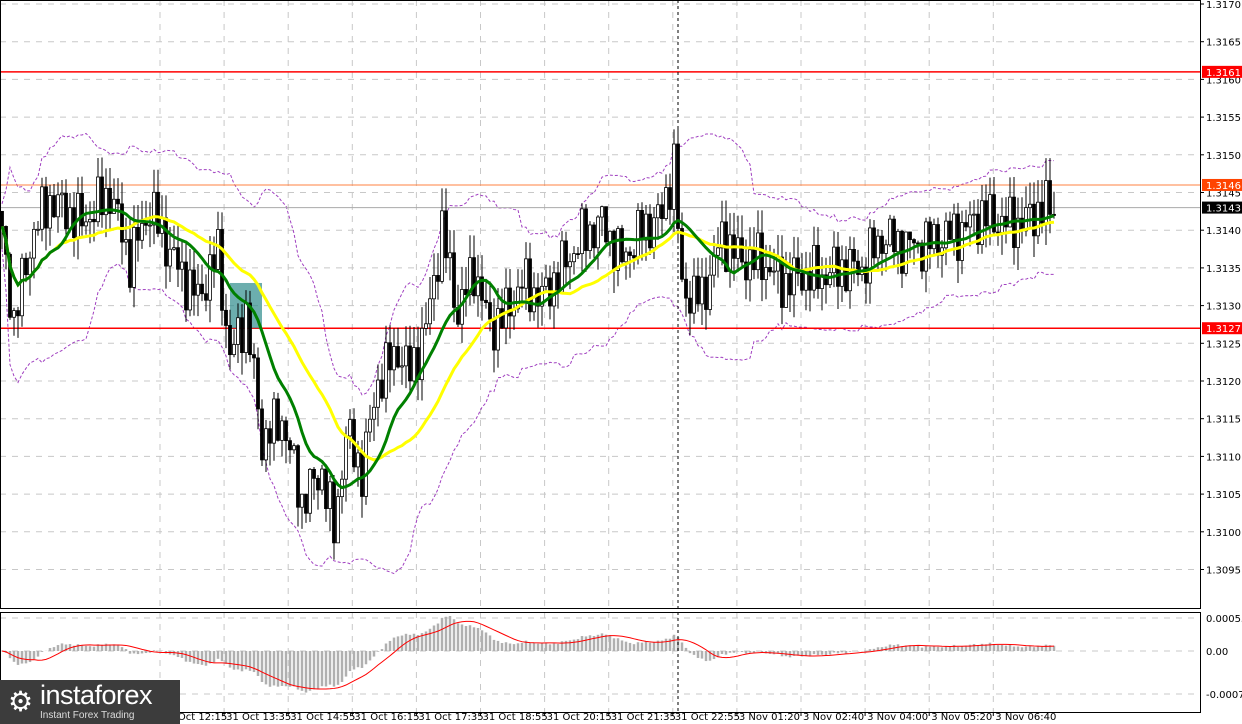 Image resolution: width=1242 pixels, height=724 pixels. What do you see at coordinates (528, 655) in the screenshot?
I see `macd-signal-line` at bounding box center [528, 655].